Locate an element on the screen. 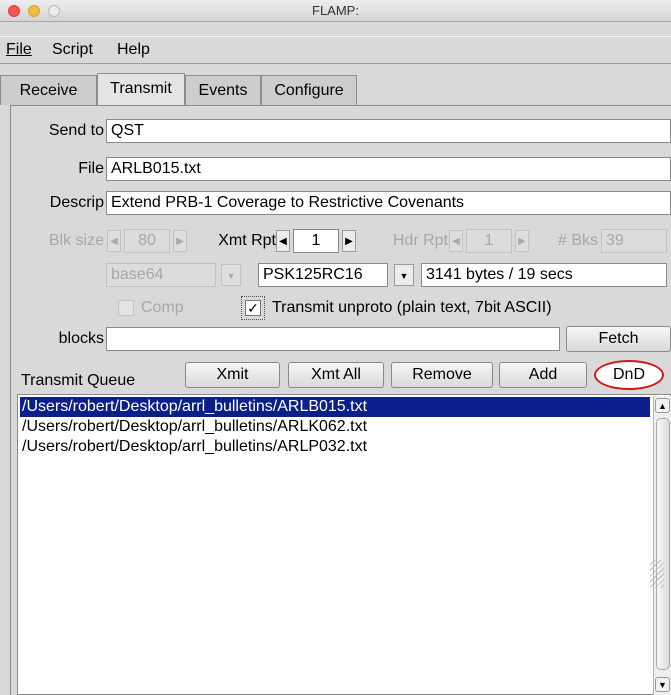  blk-size-decrement-icon: ◀ is located at coordinates (114, 241).